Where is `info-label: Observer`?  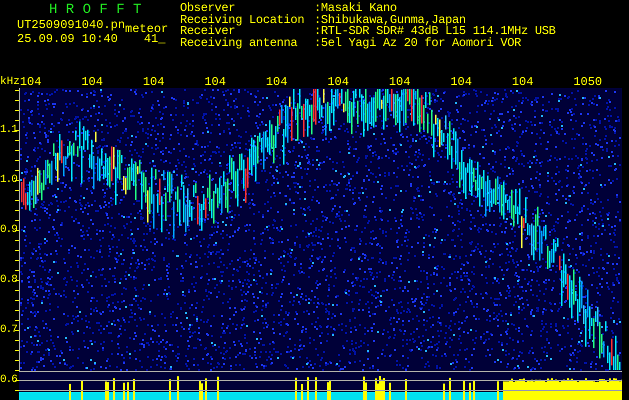 info-label: Observer is located at coordinates (208, 8).